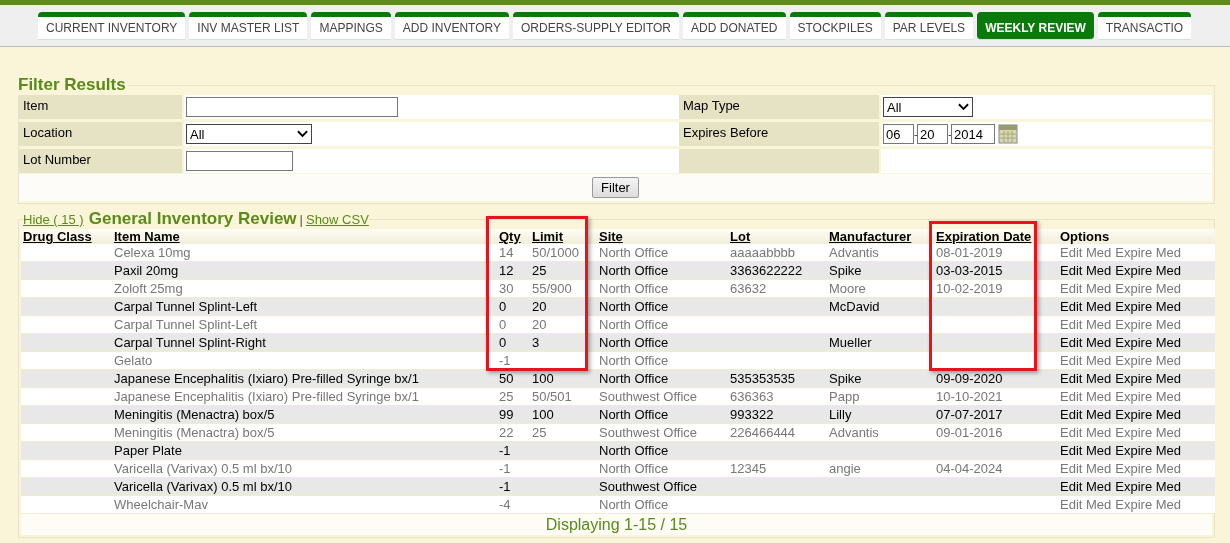 This screenshot has height=543, width=1230. What do you see at coordinates (752, 396) in the screenshot?
I see `table-cell: 636363` at bounding box center [752, 396].